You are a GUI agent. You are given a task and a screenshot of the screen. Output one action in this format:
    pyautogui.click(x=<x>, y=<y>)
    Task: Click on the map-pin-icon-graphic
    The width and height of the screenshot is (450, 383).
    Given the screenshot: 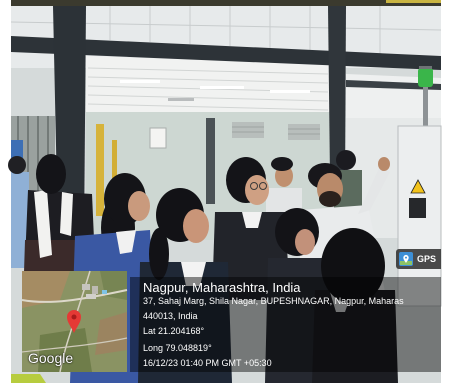 What is the action you would take?
    pyautogui.click(x=406, y=259)
    